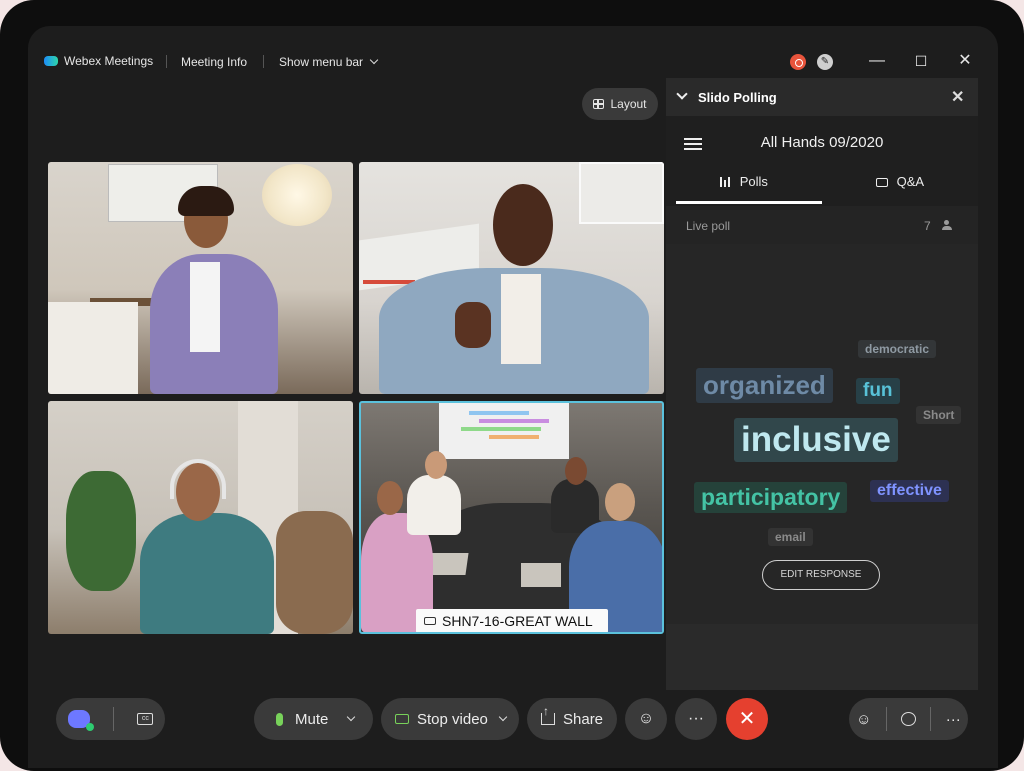 The height and width of the screenshot is (771, 1024). I want to click on tab-qa: Q&A, so click(900, 181).